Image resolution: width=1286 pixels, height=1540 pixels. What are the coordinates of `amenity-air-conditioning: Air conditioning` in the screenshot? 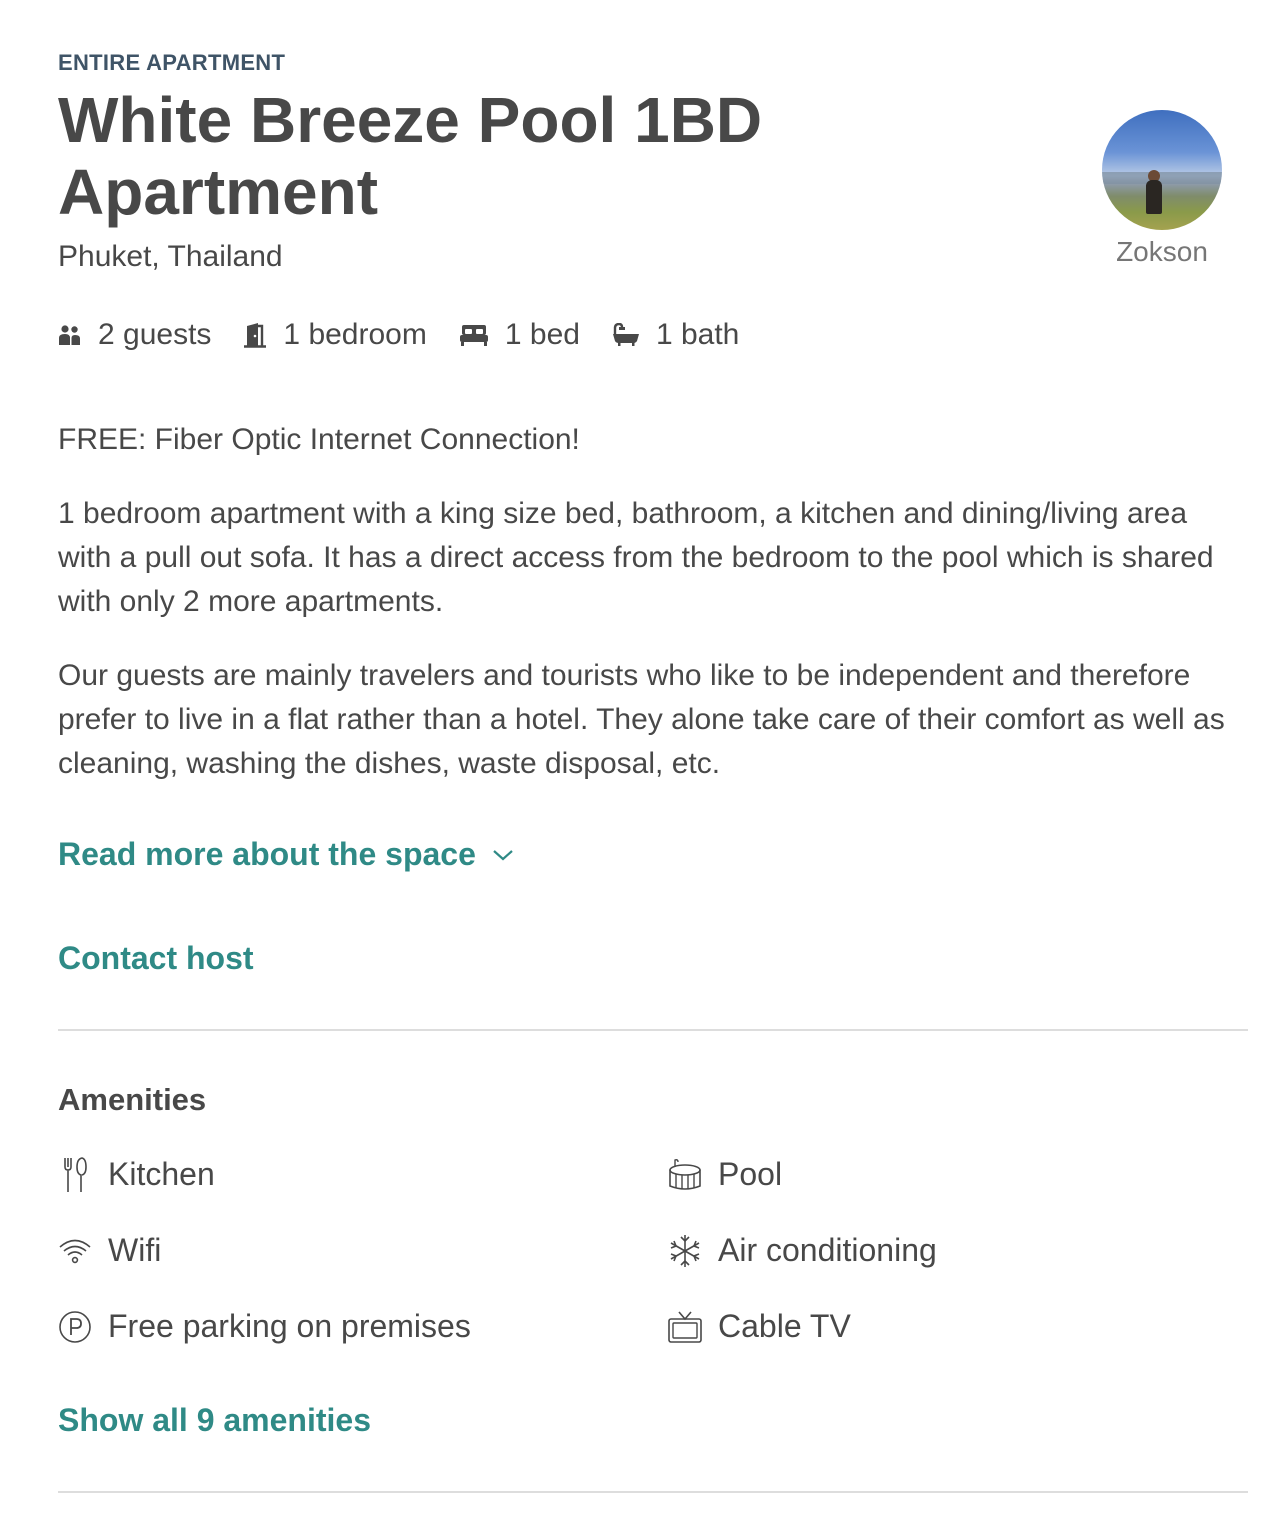 It's located at (802, 1250).